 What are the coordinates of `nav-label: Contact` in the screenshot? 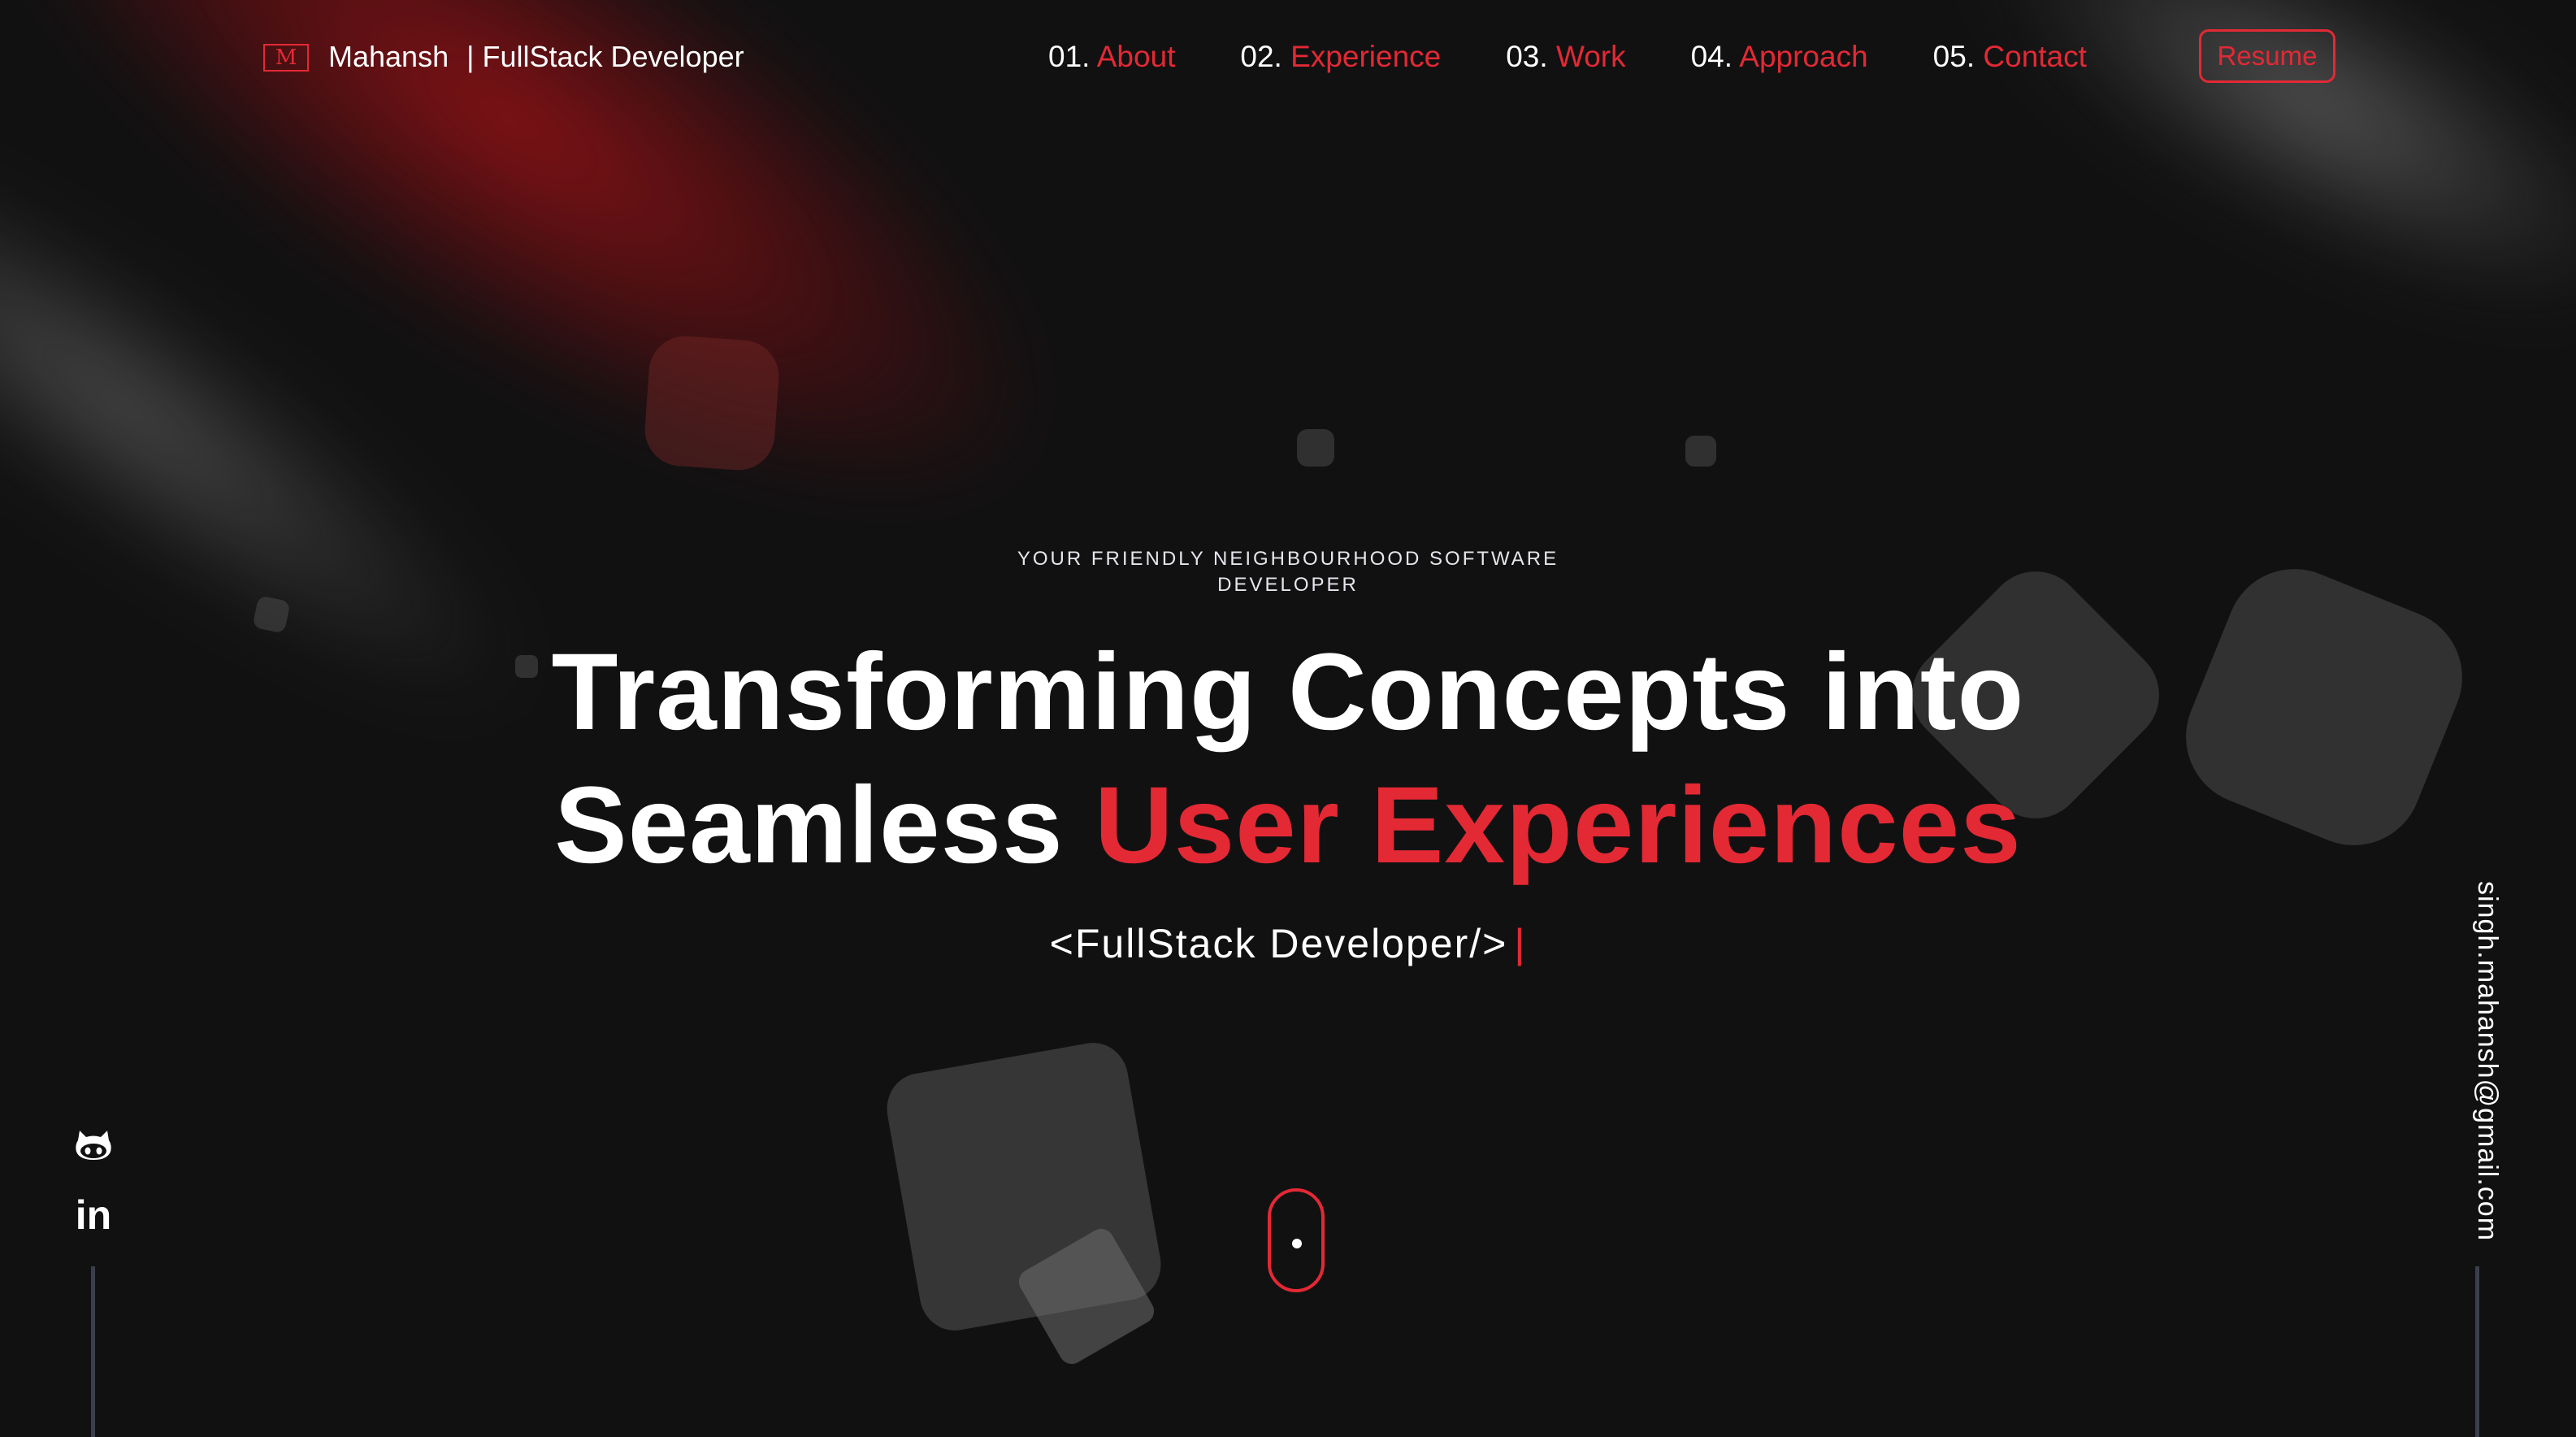 It's located at (2035, 57).